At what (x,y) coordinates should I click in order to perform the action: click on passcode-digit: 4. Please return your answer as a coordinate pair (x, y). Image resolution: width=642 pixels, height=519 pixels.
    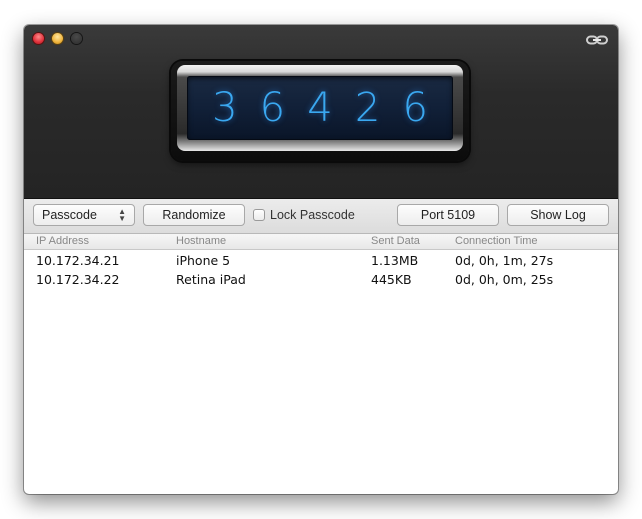
    Looking at the image, I should click on (320, 108).